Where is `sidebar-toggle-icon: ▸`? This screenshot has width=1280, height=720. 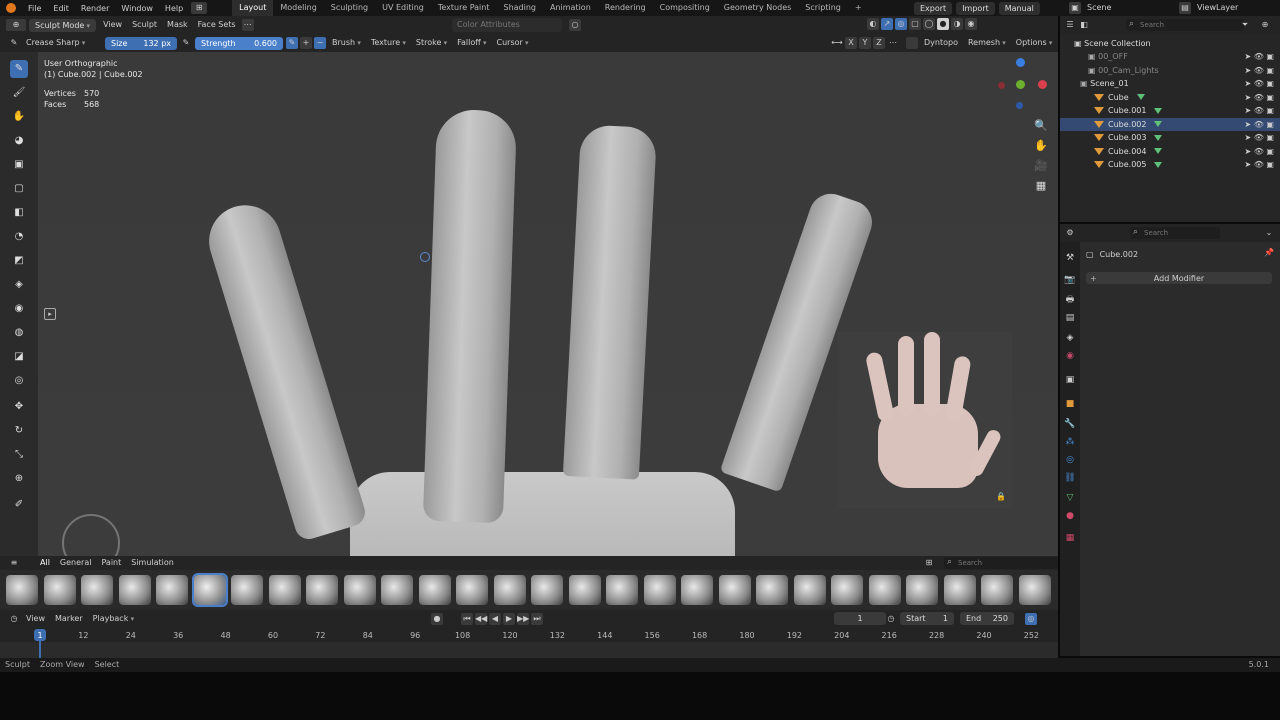 sidebar-toggle-icon: ▸ is located at coordinates (50, 314).